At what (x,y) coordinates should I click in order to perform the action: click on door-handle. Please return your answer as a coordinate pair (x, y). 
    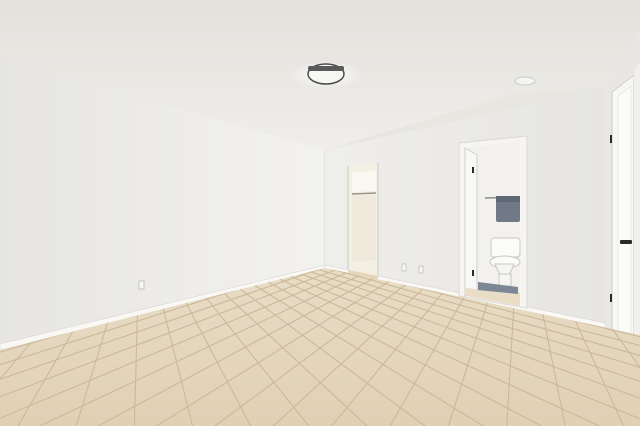
    Looking at the image, I should click on (626, 242).